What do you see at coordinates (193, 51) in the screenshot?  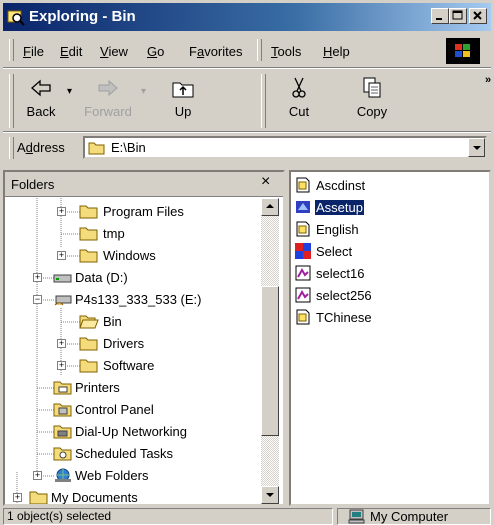 I see `menu-favorites-pre: F` at bounding box center [193, 51].